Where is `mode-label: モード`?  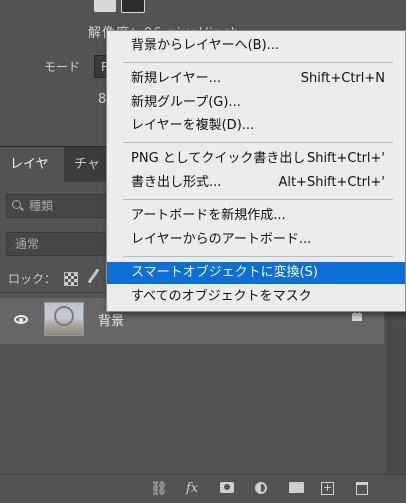 mode-label: モード is located at coordinates (62, 67).